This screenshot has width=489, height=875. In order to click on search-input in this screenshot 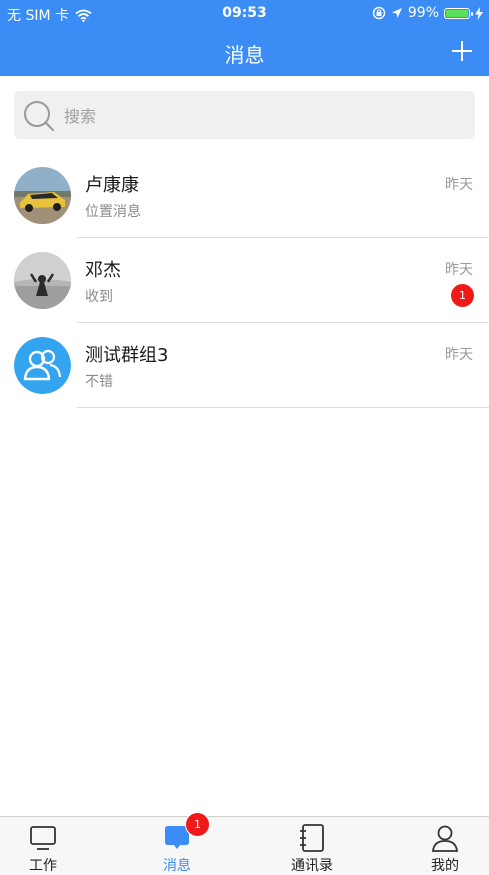, I will do `click(264, 116)`.